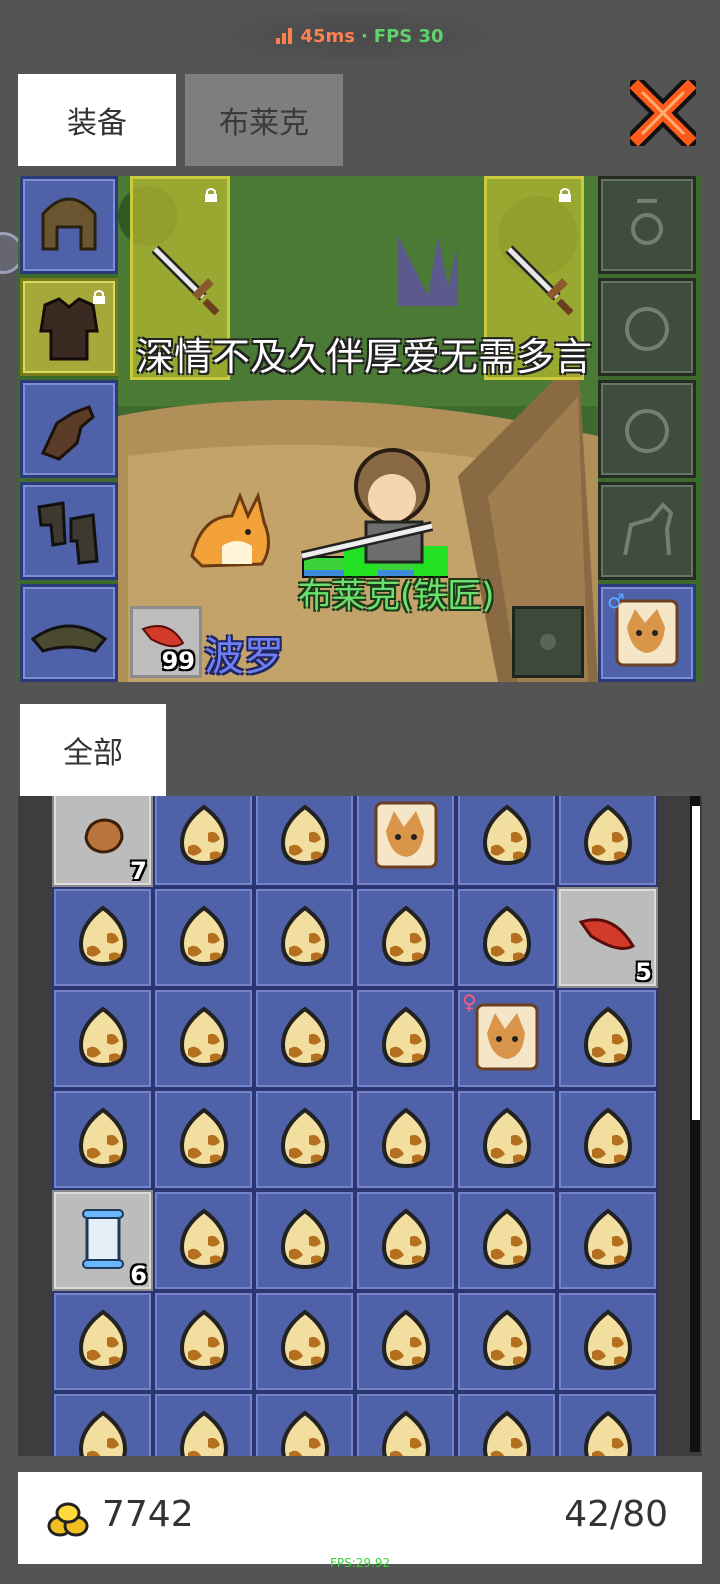 The image size is (720, 1584). What do you see at coordinates (138, 1275) in the screenshot?
I see `item-count: 6` at bounding box center [138, 1275].